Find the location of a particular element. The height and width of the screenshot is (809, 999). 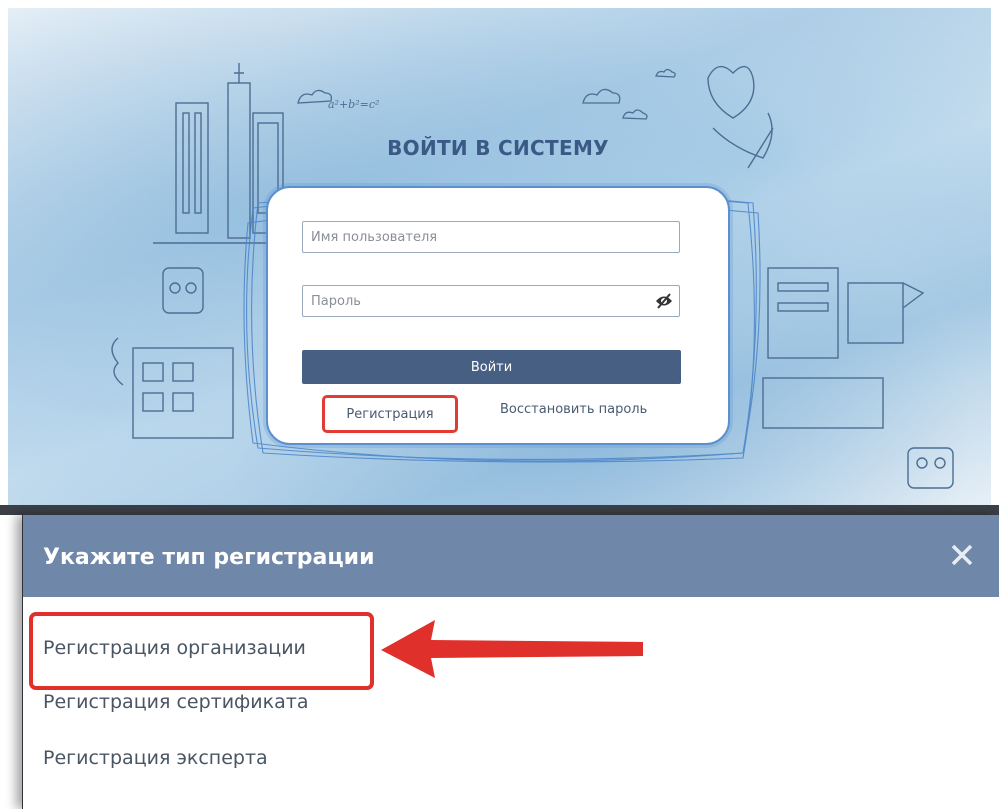

screenshot-divider is located at coordinates (499, 510).